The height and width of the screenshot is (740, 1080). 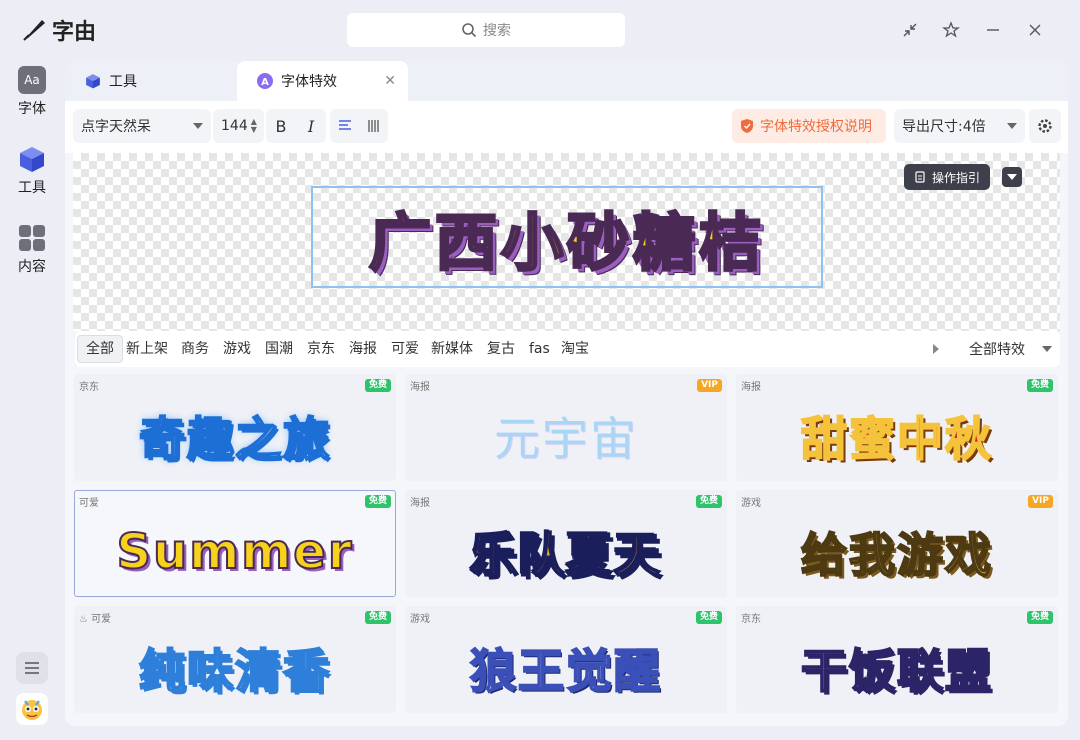 What do you see at coordinates (1010, 349) in the screenshot?
I see `effect-type-select: 全部特效` at bounding box center [1010, 349].